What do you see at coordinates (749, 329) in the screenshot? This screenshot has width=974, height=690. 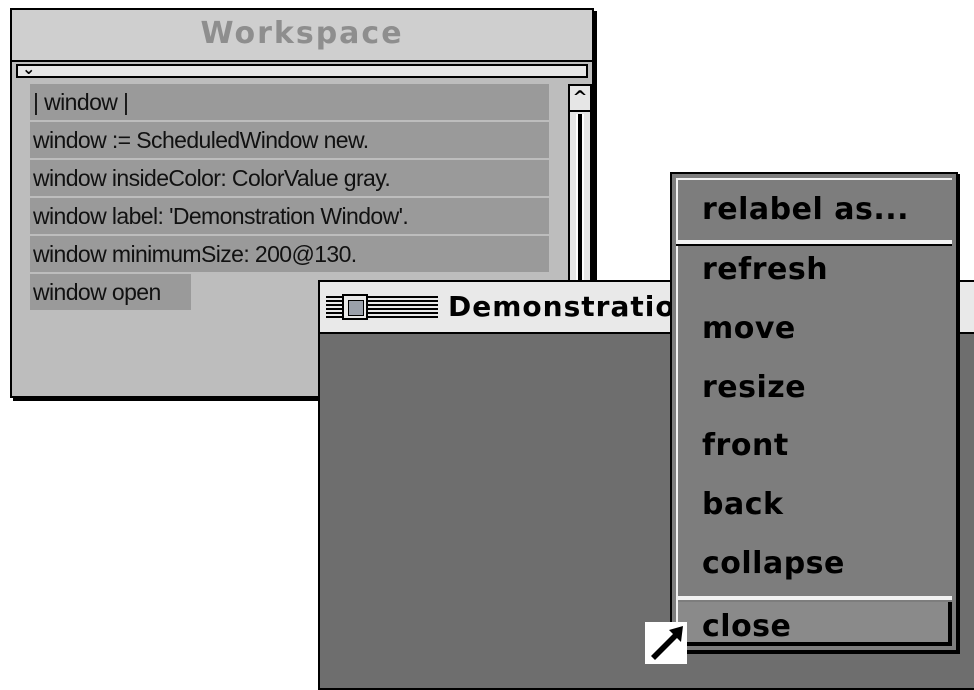 I see `menu-item-move: move` at bounding box center [749, 329].